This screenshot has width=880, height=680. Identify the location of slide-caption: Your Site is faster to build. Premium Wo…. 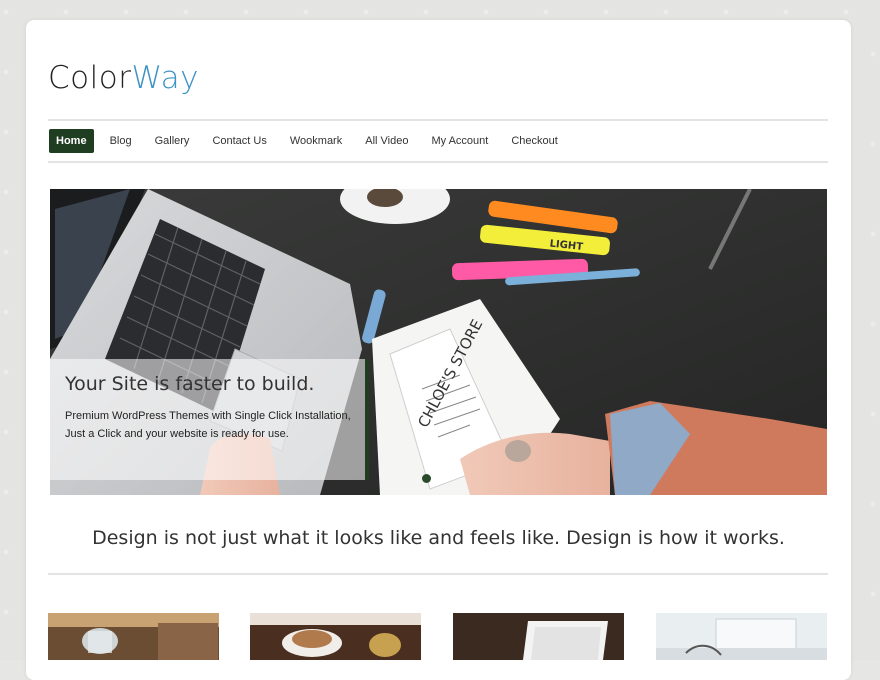
(209, 419).